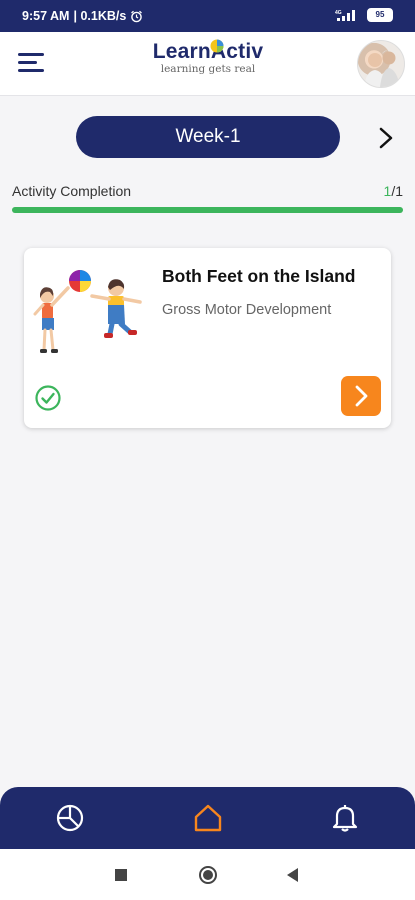 Image resolution: width=415 pixels, height=900 pixels. Describe the element at coordinates (72, 191) in the screenshot. I see `activity-completion-label: Activity Completion` at that location.